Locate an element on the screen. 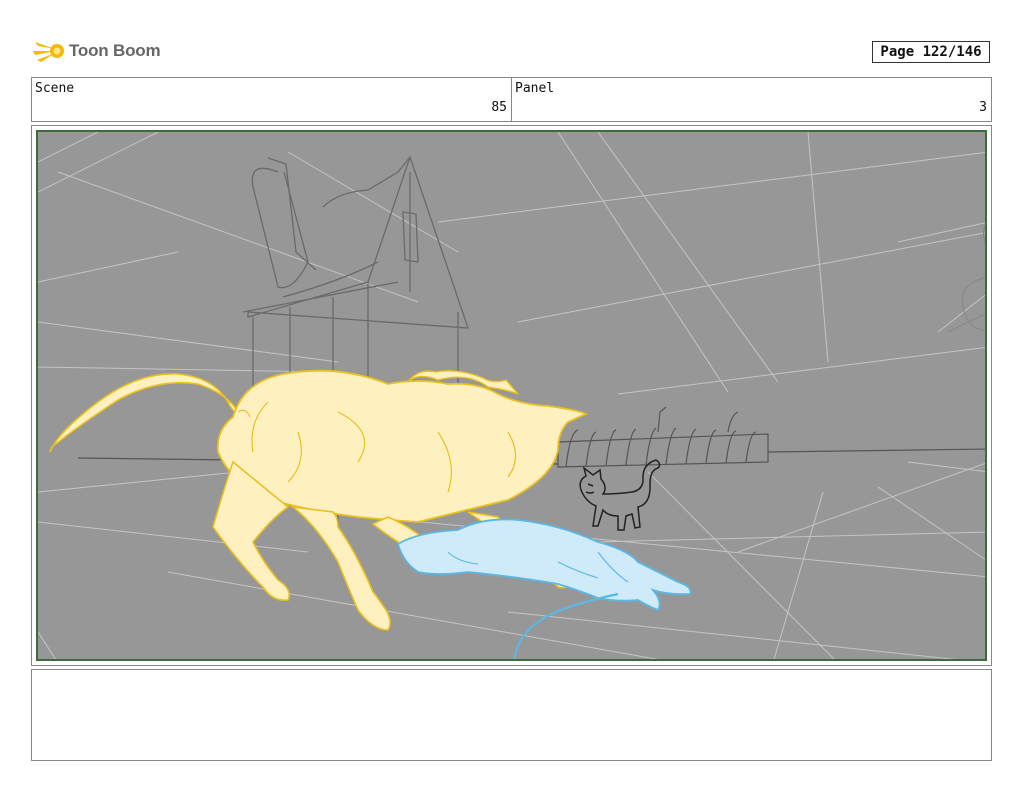  logo-text: Toon Boom is located at coordinates (115, 50).